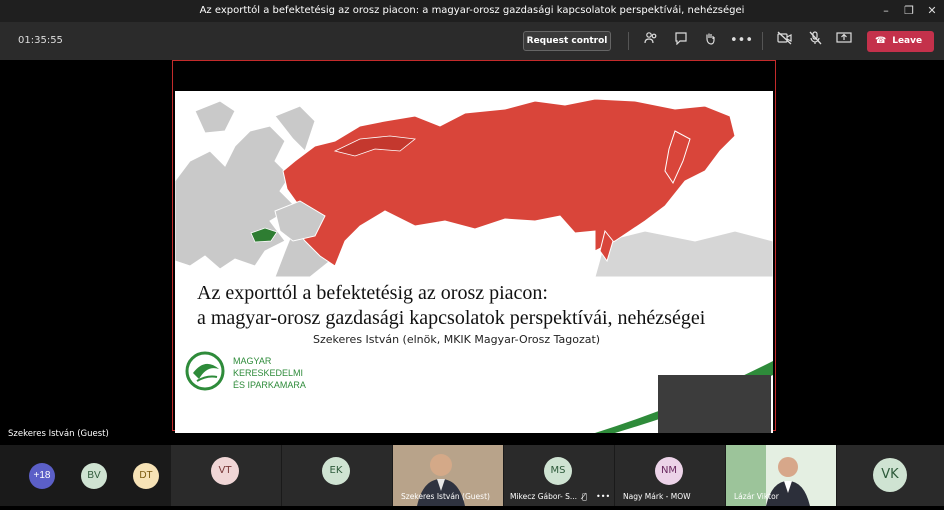 The image size is (944, 510). I want to click on camera-off-icon, so click(785, 41).